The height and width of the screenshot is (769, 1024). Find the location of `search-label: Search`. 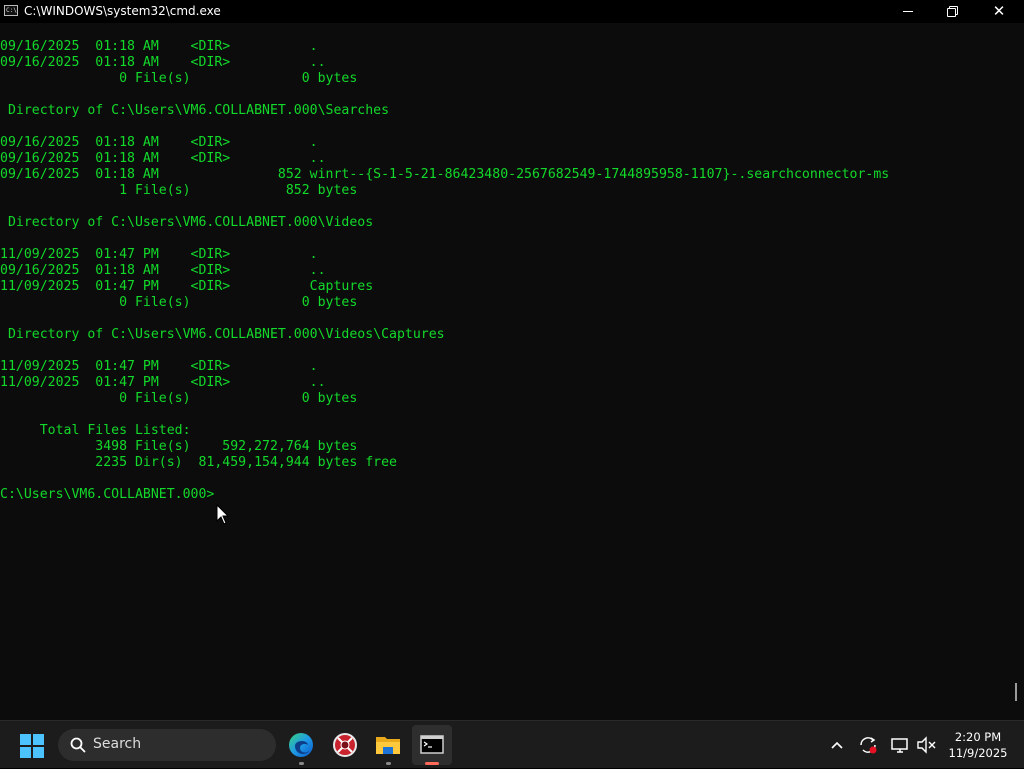

search-label: Search is located at coordinates (117, 744).